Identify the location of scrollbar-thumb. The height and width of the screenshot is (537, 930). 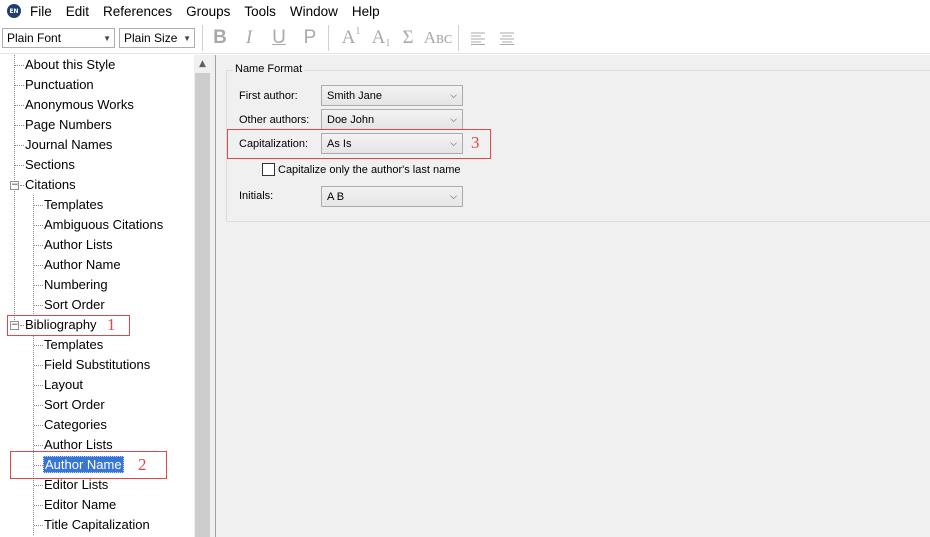
(202, 305).